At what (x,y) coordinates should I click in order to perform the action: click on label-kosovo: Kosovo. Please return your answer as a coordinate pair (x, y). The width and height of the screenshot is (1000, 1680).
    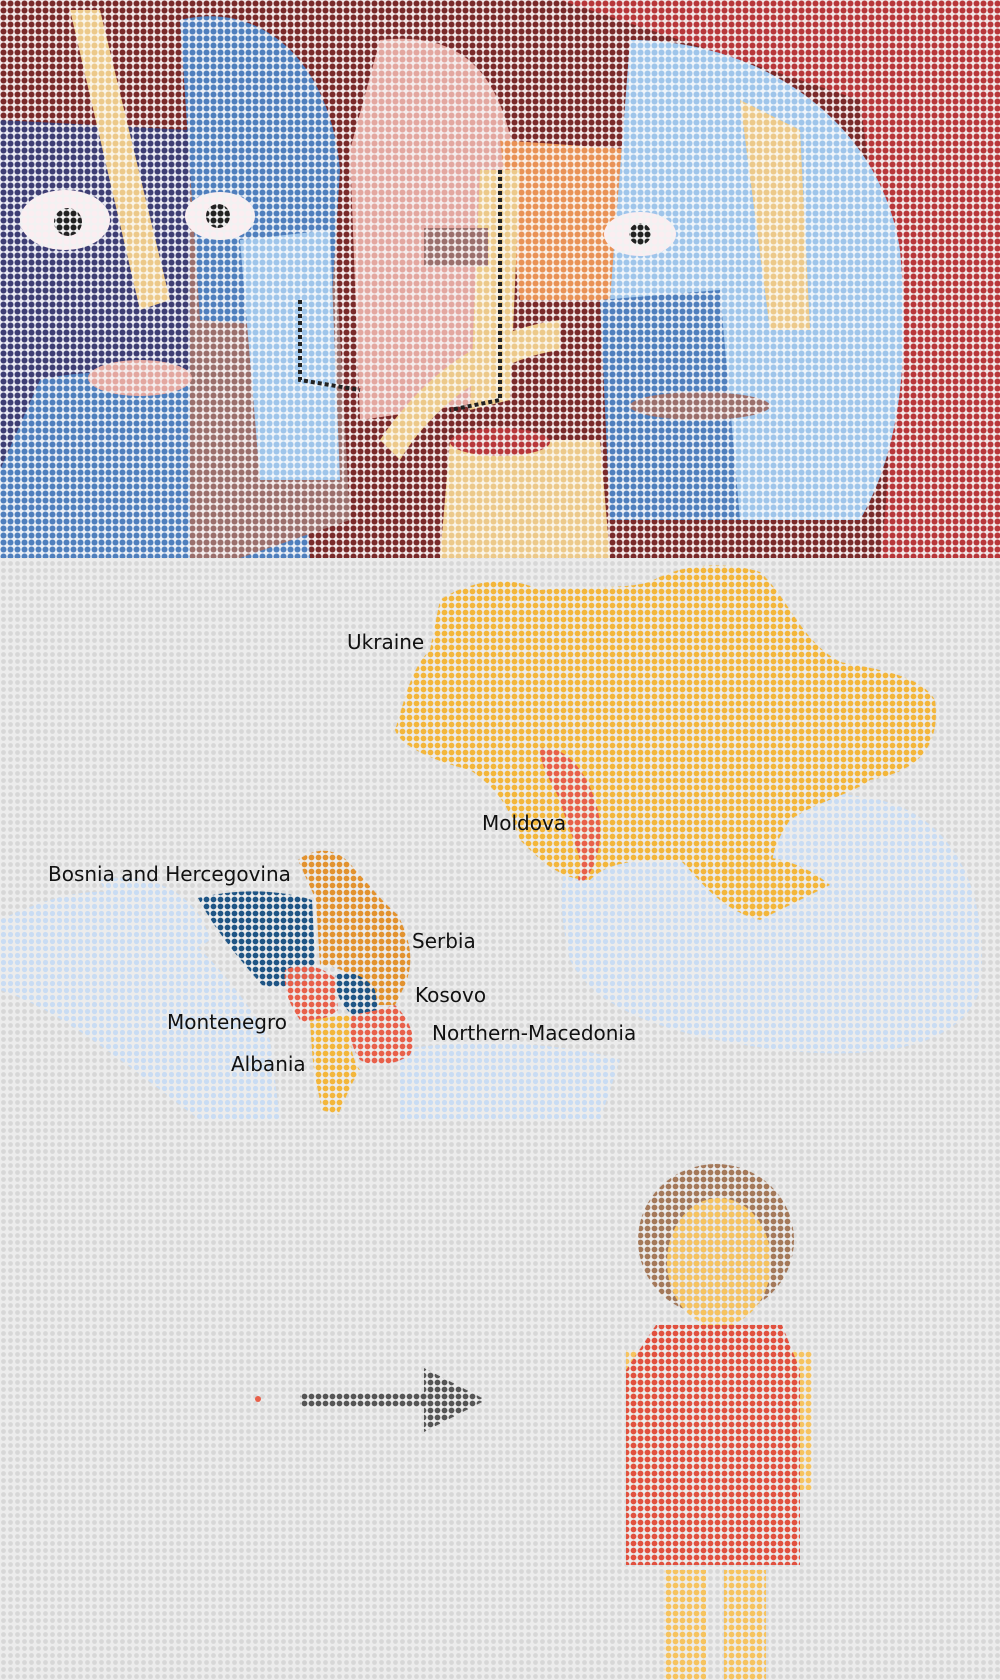
    Looking at the image, I should click on (450, 995).